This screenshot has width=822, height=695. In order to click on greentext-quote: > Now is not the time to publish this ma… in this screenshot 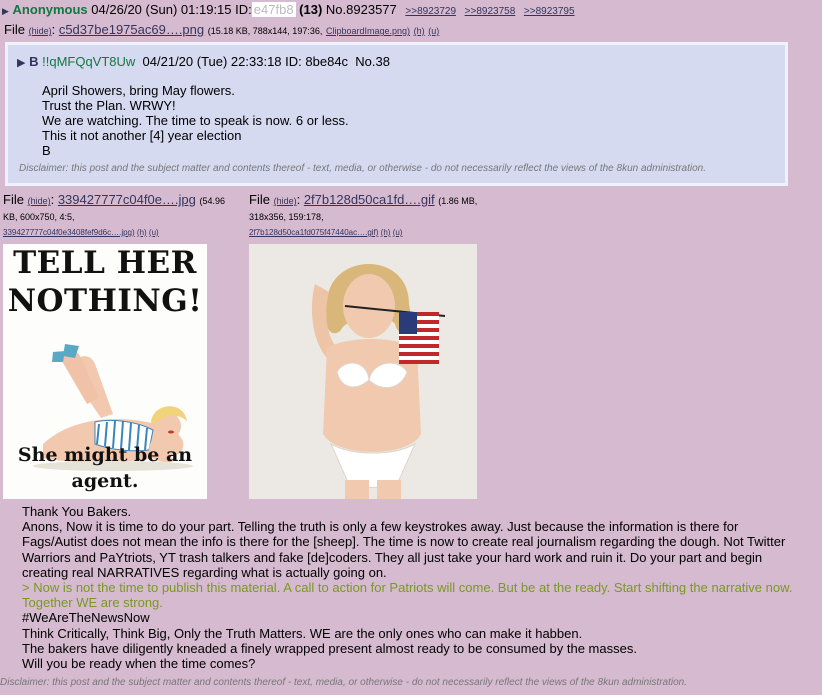, I will do `click(407, 595)`.